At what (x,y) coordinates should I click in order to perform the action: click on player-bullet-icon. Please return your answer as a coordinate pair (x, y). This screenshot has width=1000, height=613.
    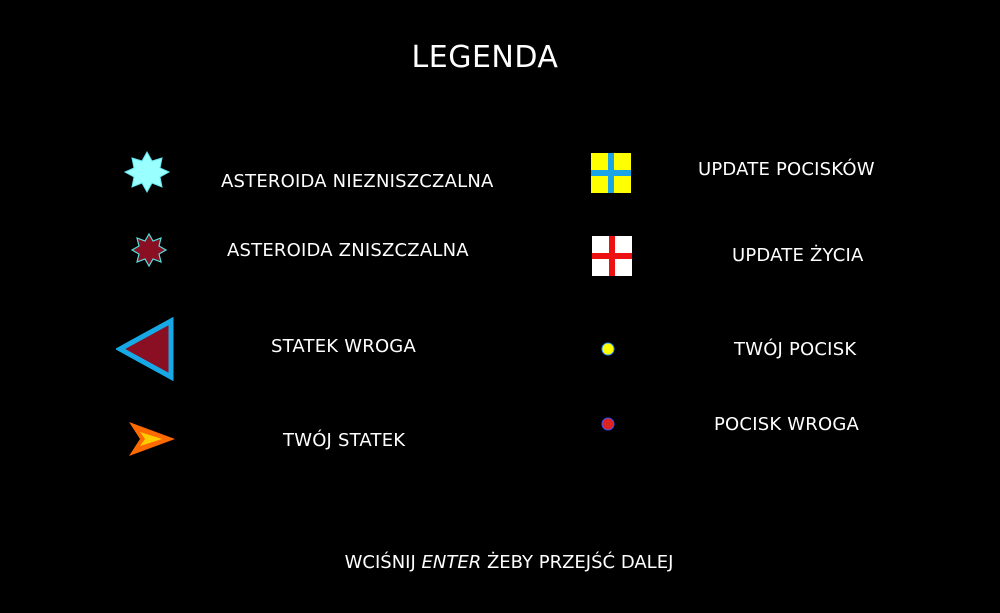
    Looking at the image, I should click on (608, 349).